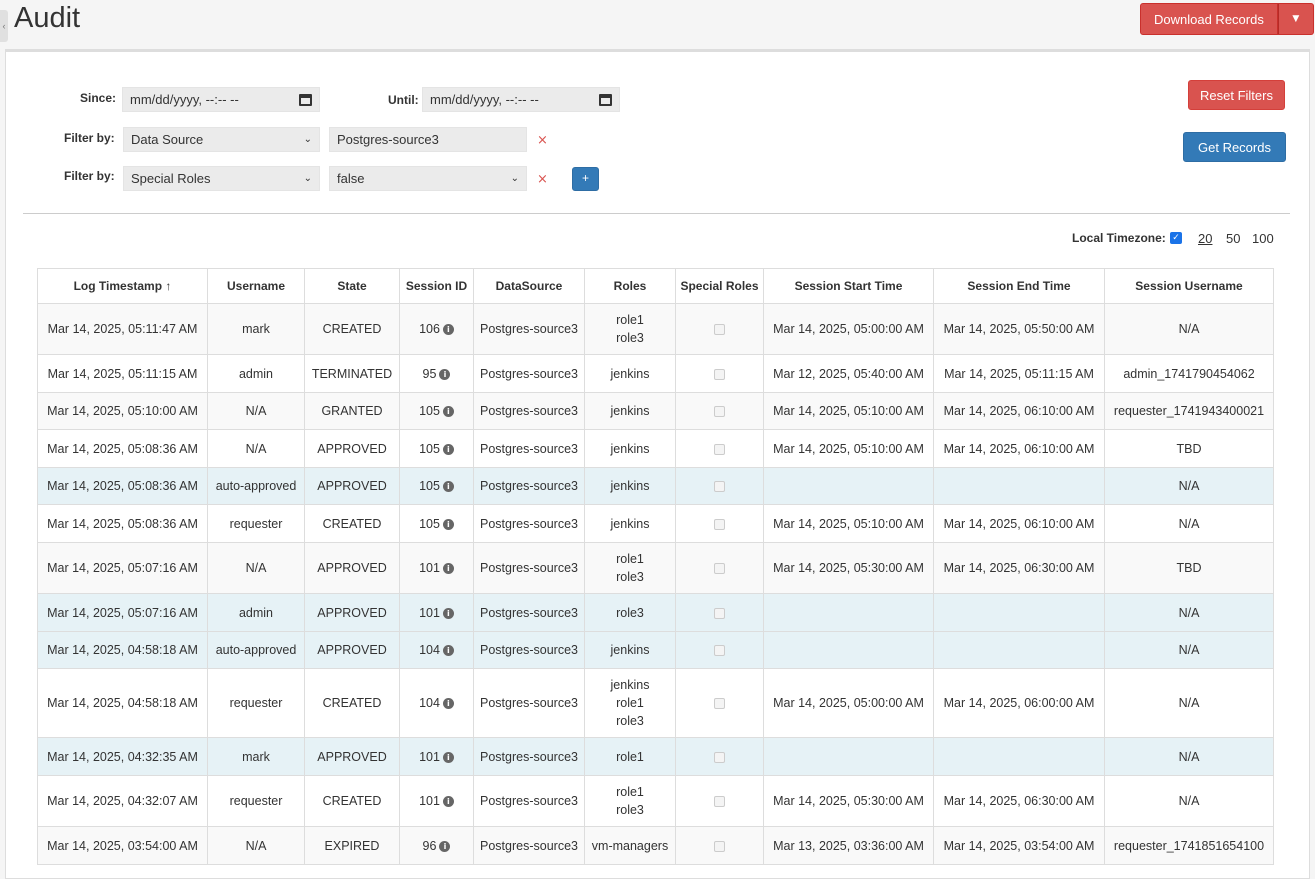 Image resolution: width=1315 pixels, height=879 pixels. I want to click on session-id-cell: 101 i, so click(436, 568).